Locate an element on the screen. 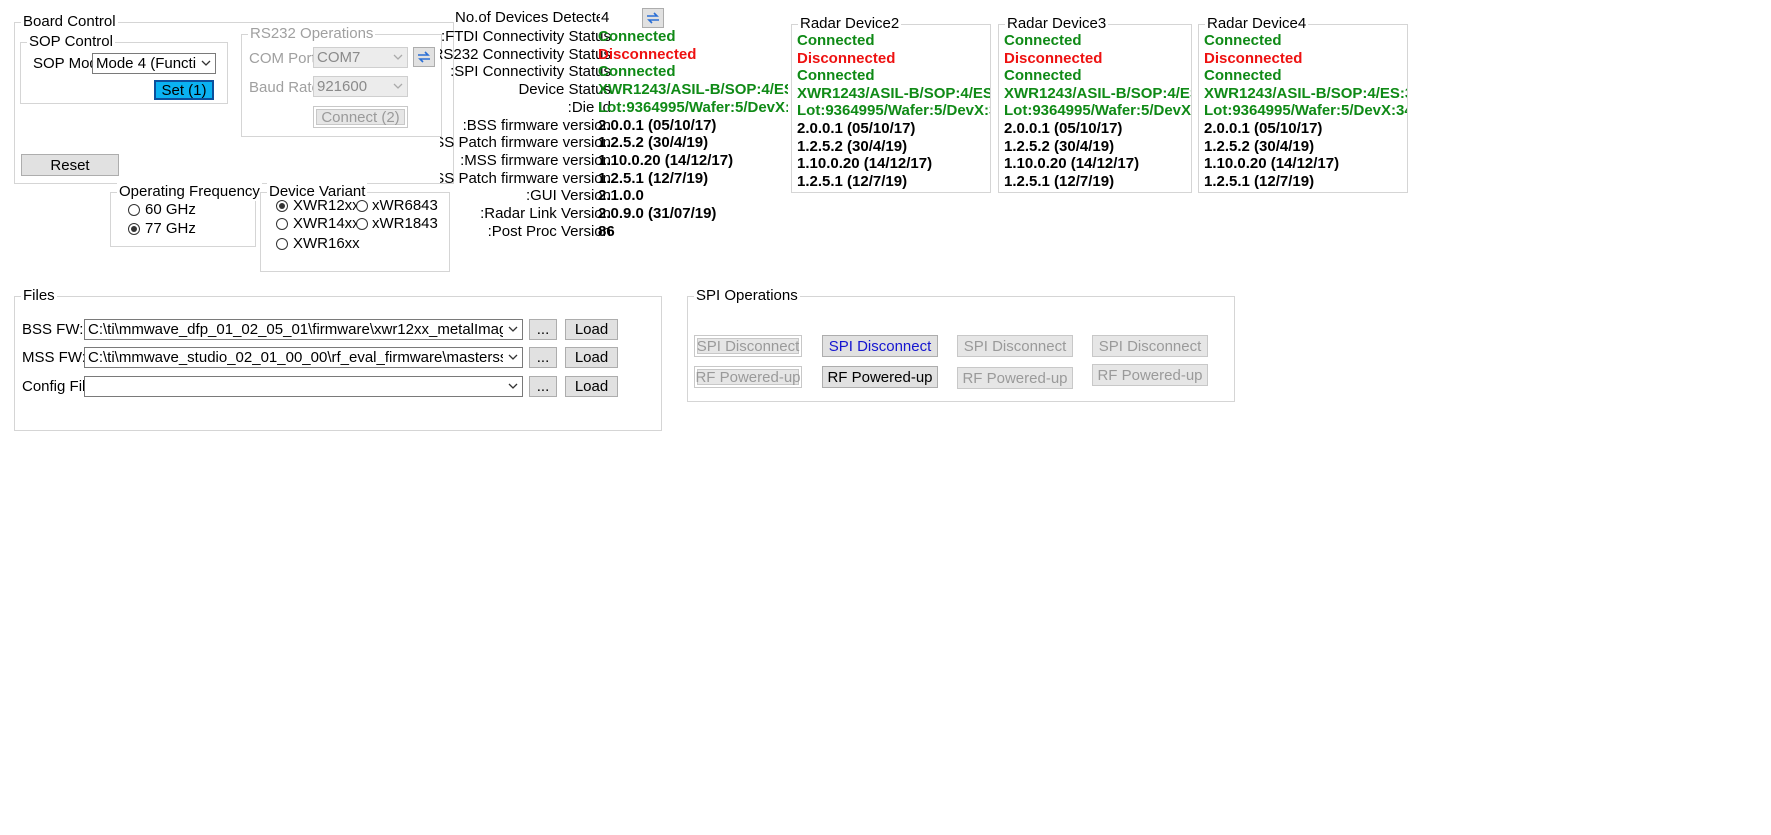 This screenshot has width=1771, height=835. sop-set-button: Set (1) is located at coordinates (184, 90).